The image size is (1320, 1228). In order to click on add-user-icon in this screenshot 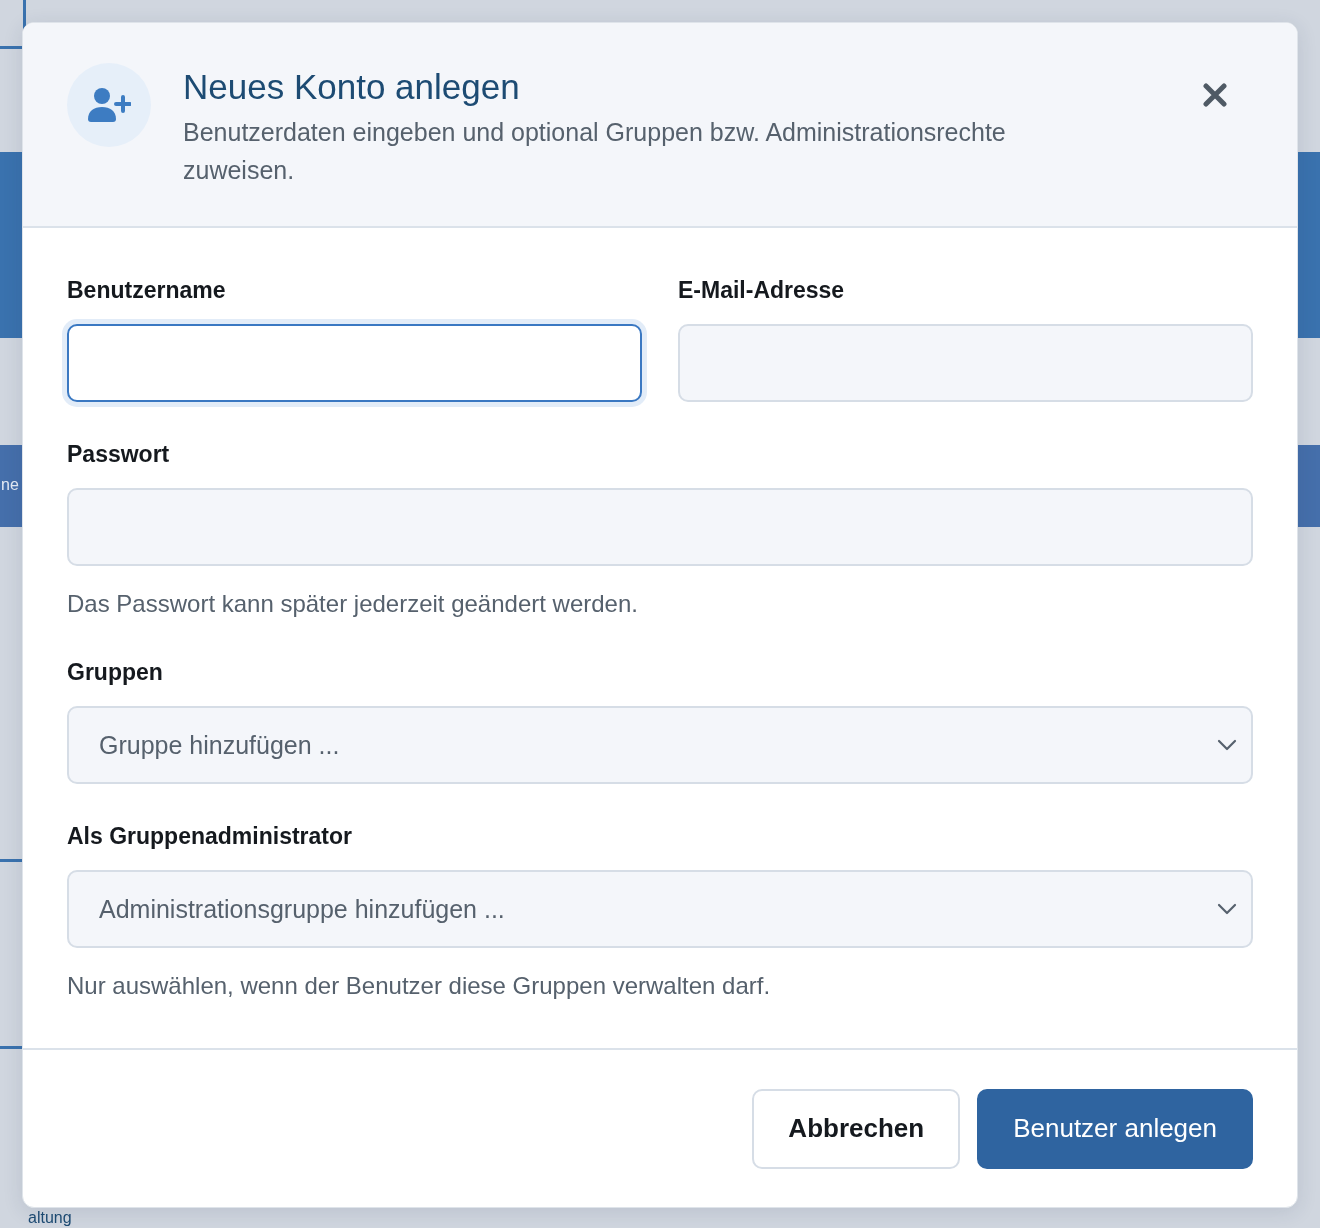, I will do `click(109, 105)`.